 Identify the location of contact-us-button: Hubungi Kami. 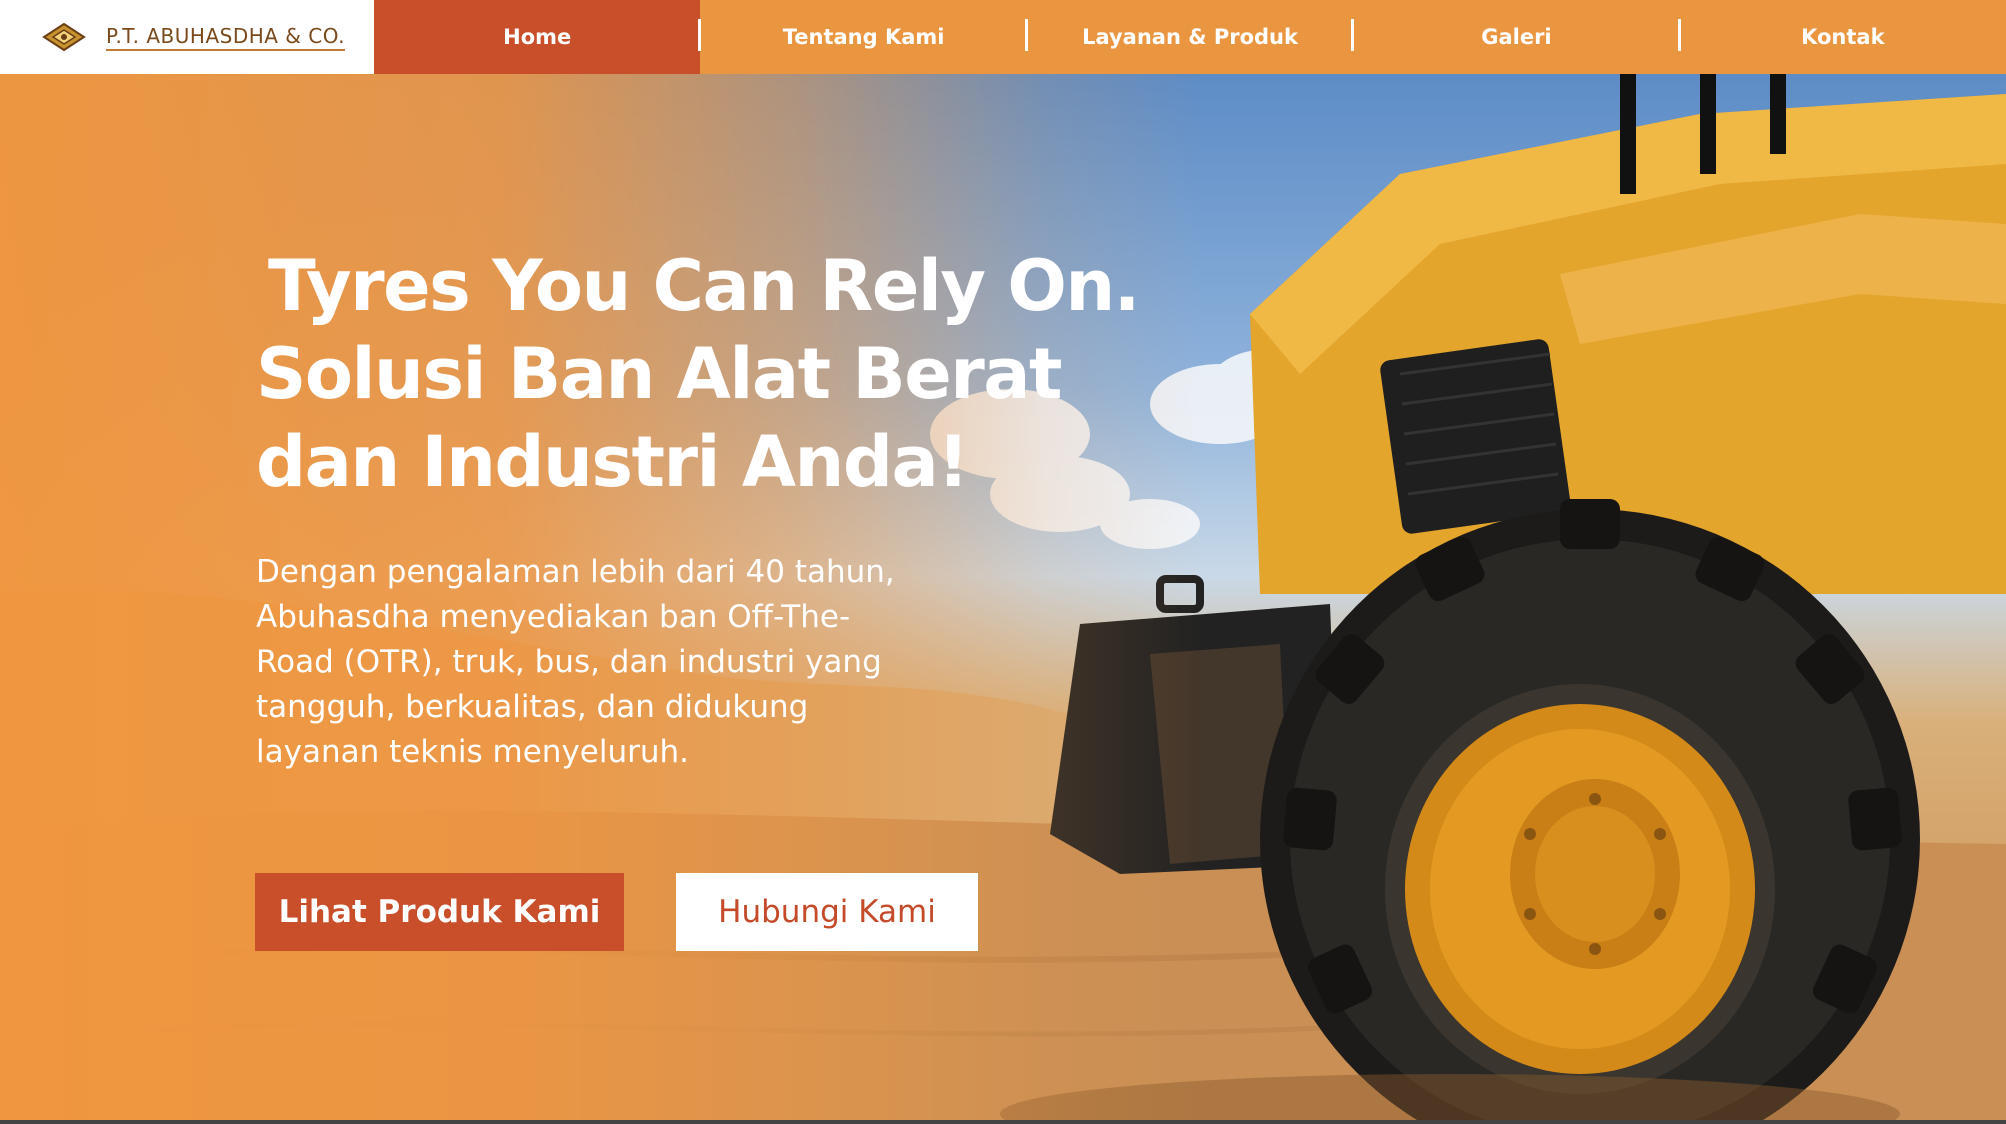
(827, 912).